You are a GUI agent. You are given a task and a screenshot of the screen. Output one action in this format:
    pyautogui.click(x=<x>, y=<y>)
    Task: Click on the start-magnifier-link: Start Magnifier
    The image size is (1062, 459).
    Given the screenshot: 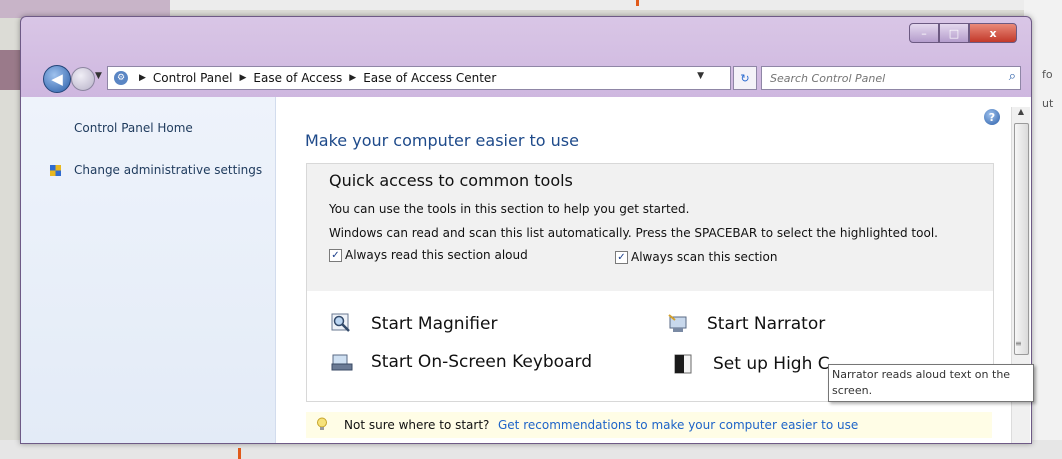 What is the action you would take?
    pyautogui.click(x=414, y=324)
    